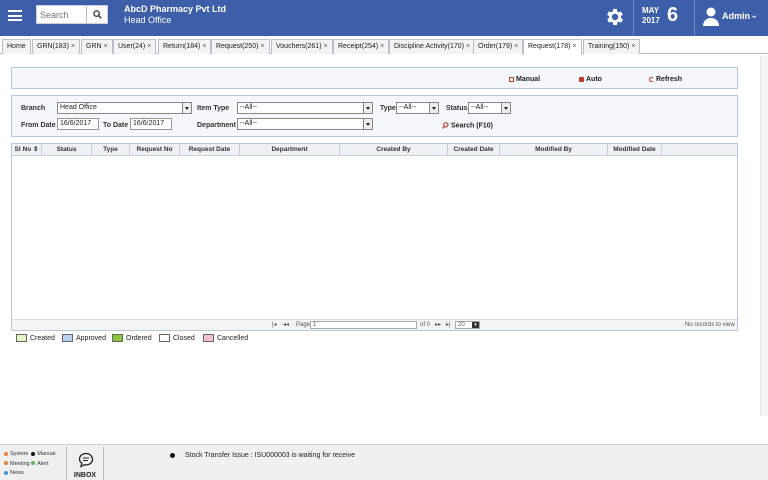 The image size is (768, 480). I want to click on department-select: --All--, so click(305, 124).